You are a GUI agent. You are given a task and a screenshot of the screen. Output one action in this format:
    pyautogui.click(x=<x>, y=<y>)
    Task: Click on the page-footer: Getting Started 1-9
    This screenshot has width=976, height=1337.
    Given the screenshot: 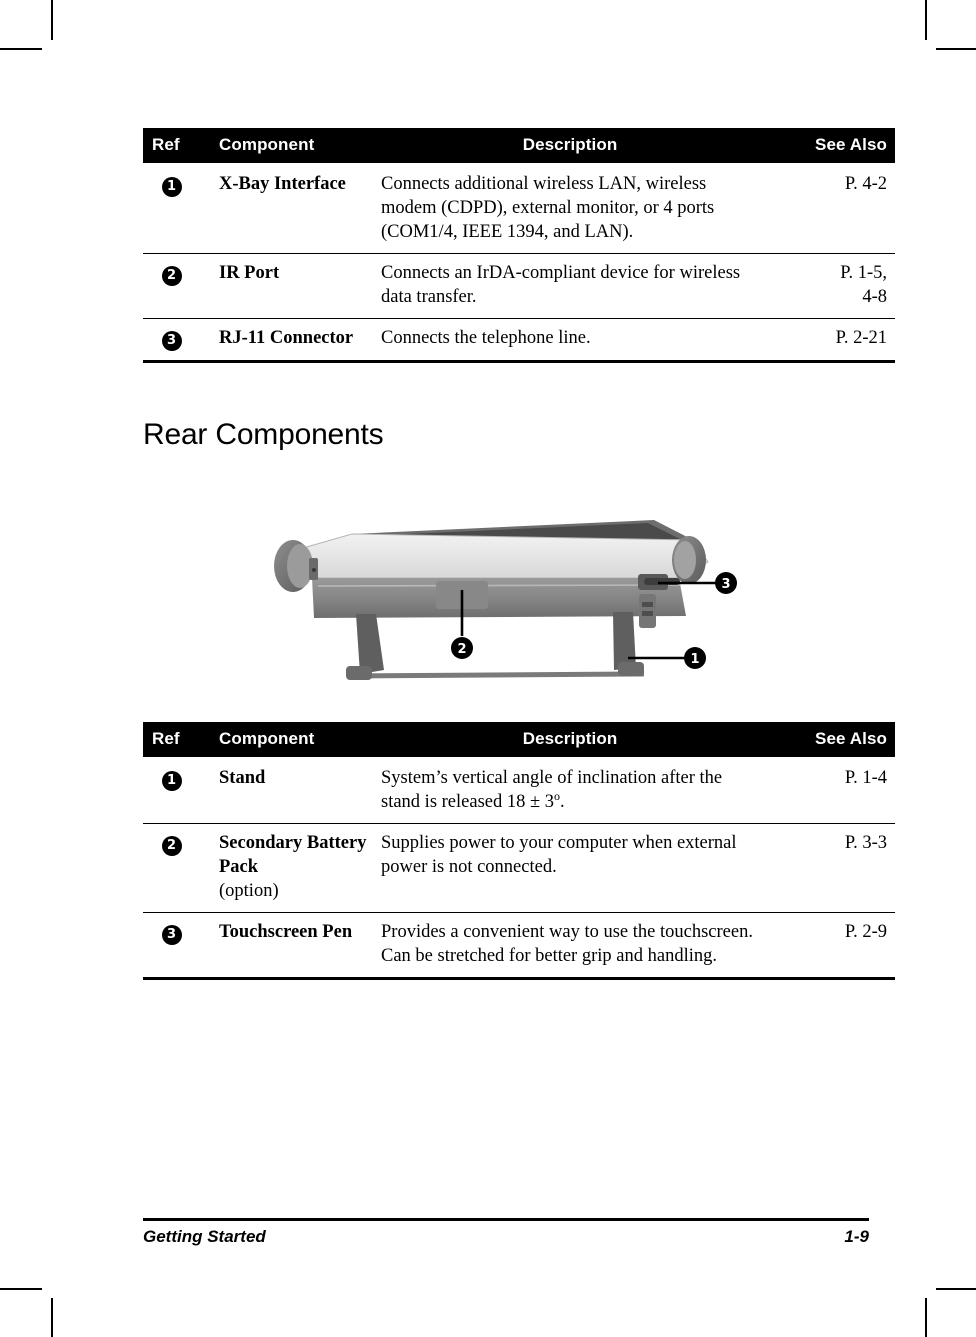 What is the action you would take?
    pyautogui.click(x=506, y=1232)
    